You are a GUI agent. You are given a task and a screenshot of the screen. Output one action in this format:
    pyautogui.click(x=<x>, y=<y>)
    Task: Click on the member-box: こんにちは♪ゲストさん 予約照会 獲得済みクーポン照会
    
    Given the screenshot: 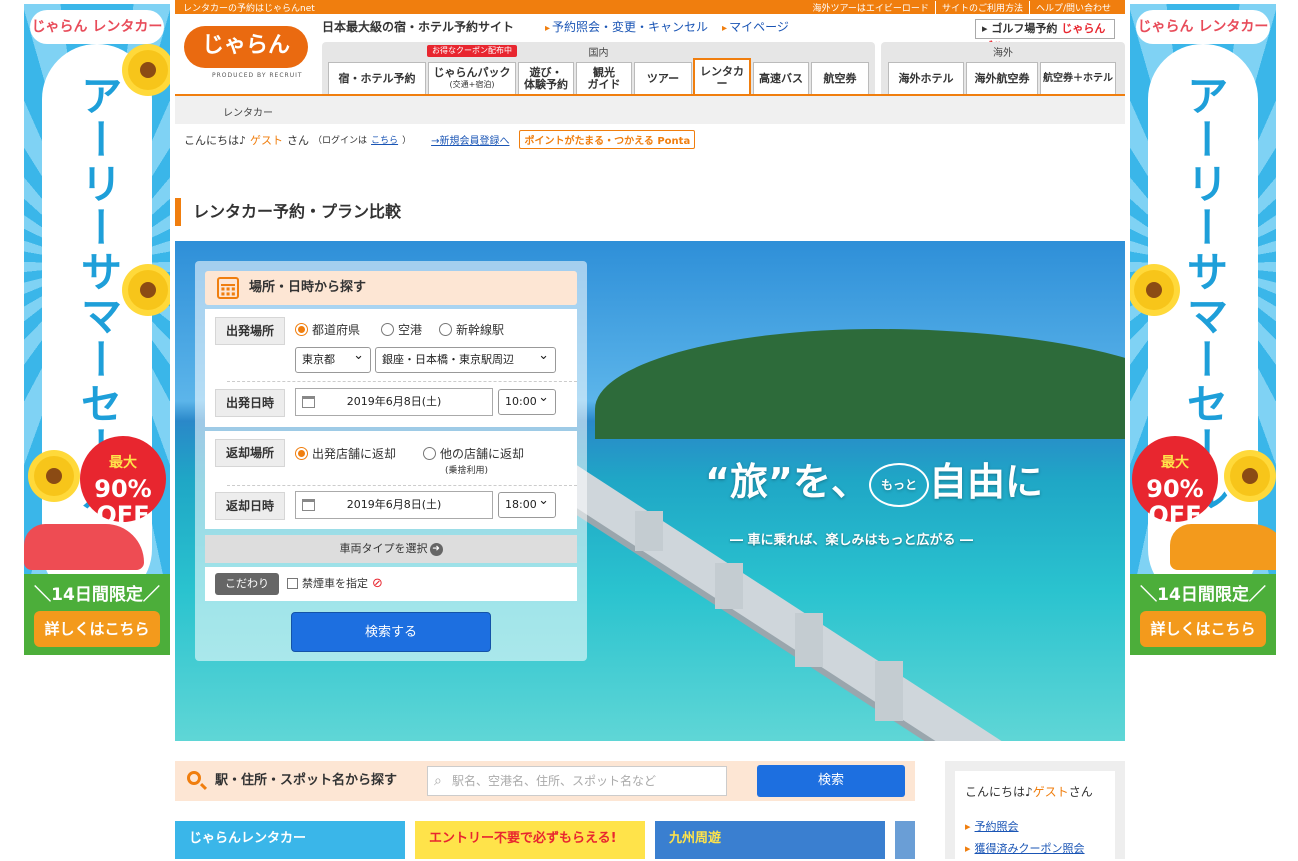 What is the action you would take?
    pyautogui.click(x=1035, y=811)
    